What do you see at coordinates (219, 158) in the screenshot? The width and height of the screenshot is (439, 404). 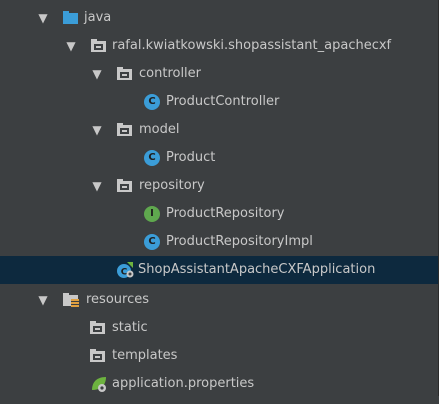 I see `tree-node-product: C Product` at bounding box center [219, 158].